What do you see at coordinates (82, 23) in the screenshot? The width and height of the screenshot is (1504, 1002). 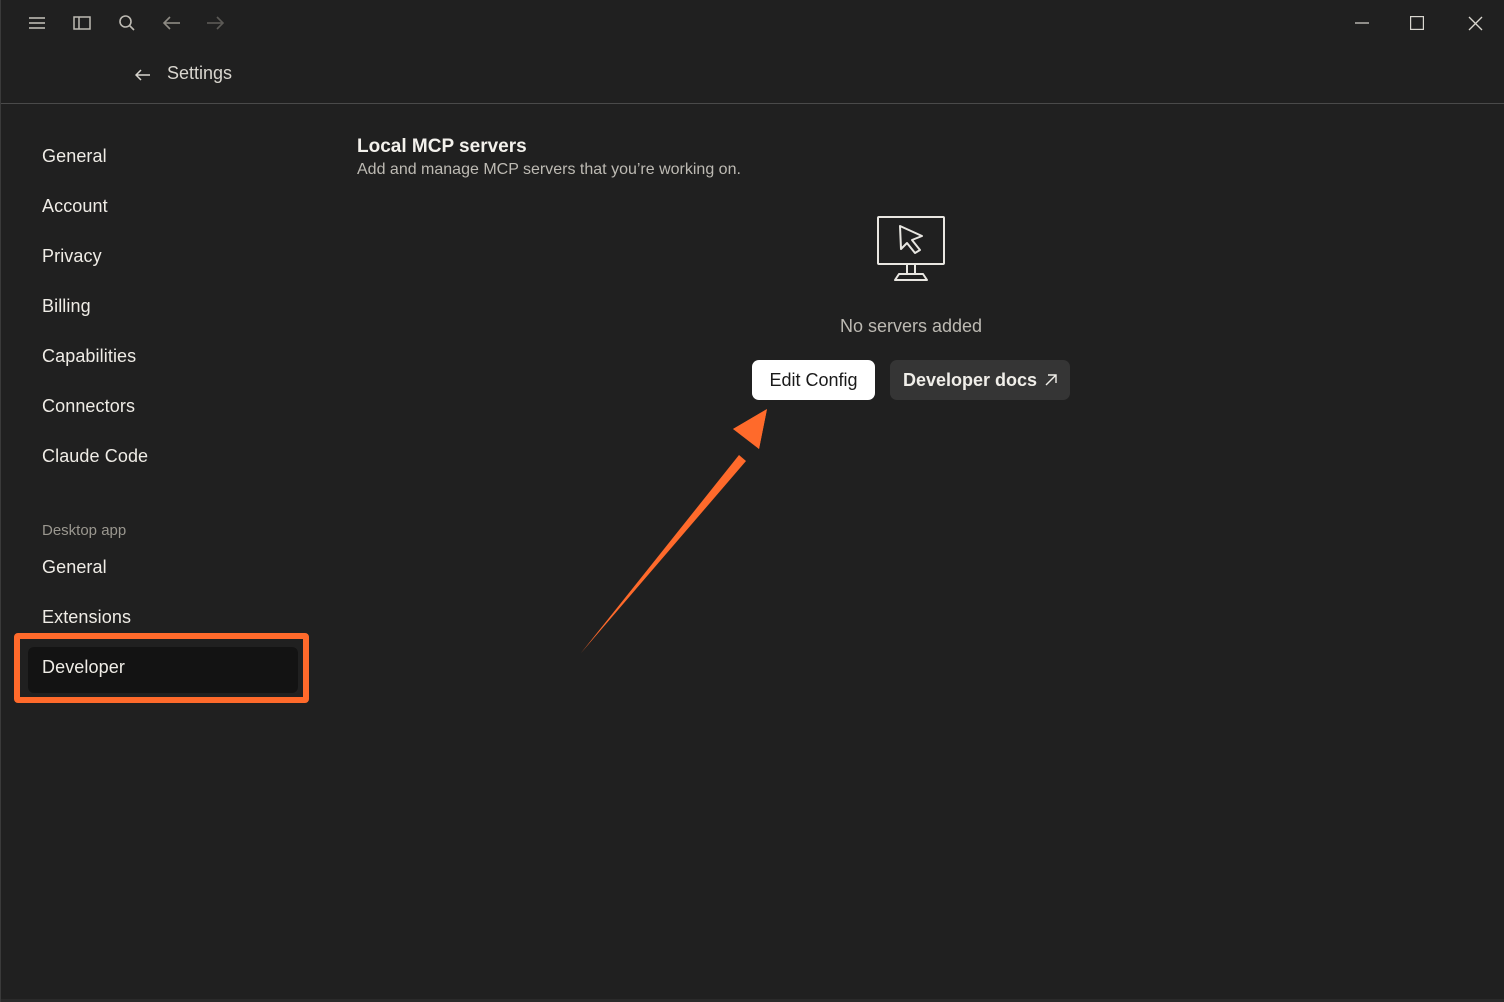 I see `sidebar-toggle-icon` at bounding box center [82, 23].